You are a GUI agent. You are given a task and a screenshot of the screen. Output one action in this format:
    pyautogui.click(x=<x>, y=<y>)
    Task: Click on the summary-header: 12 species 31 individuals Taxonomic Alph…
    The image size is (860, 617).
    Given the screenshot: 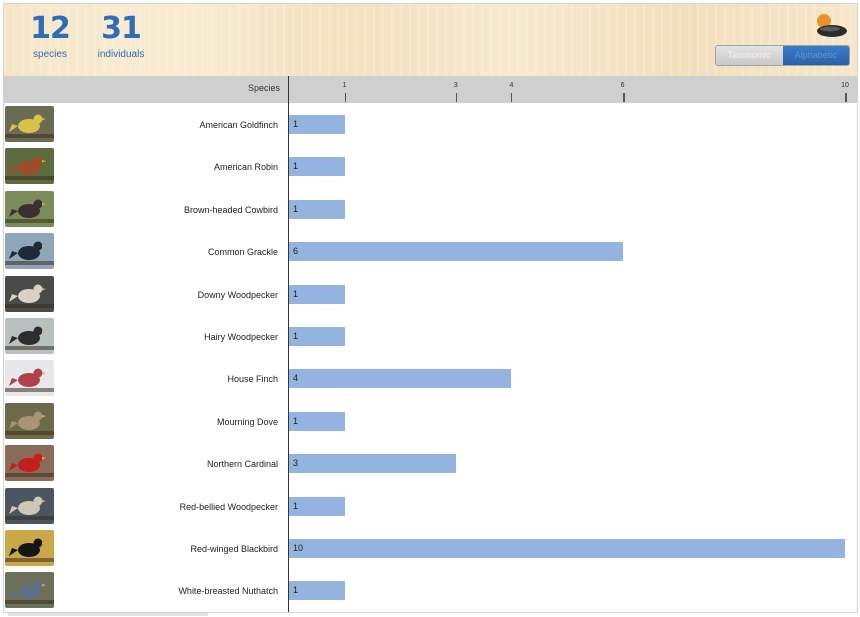 What is the action you would take?
    pyautogui.click(x=430, y=40)
    